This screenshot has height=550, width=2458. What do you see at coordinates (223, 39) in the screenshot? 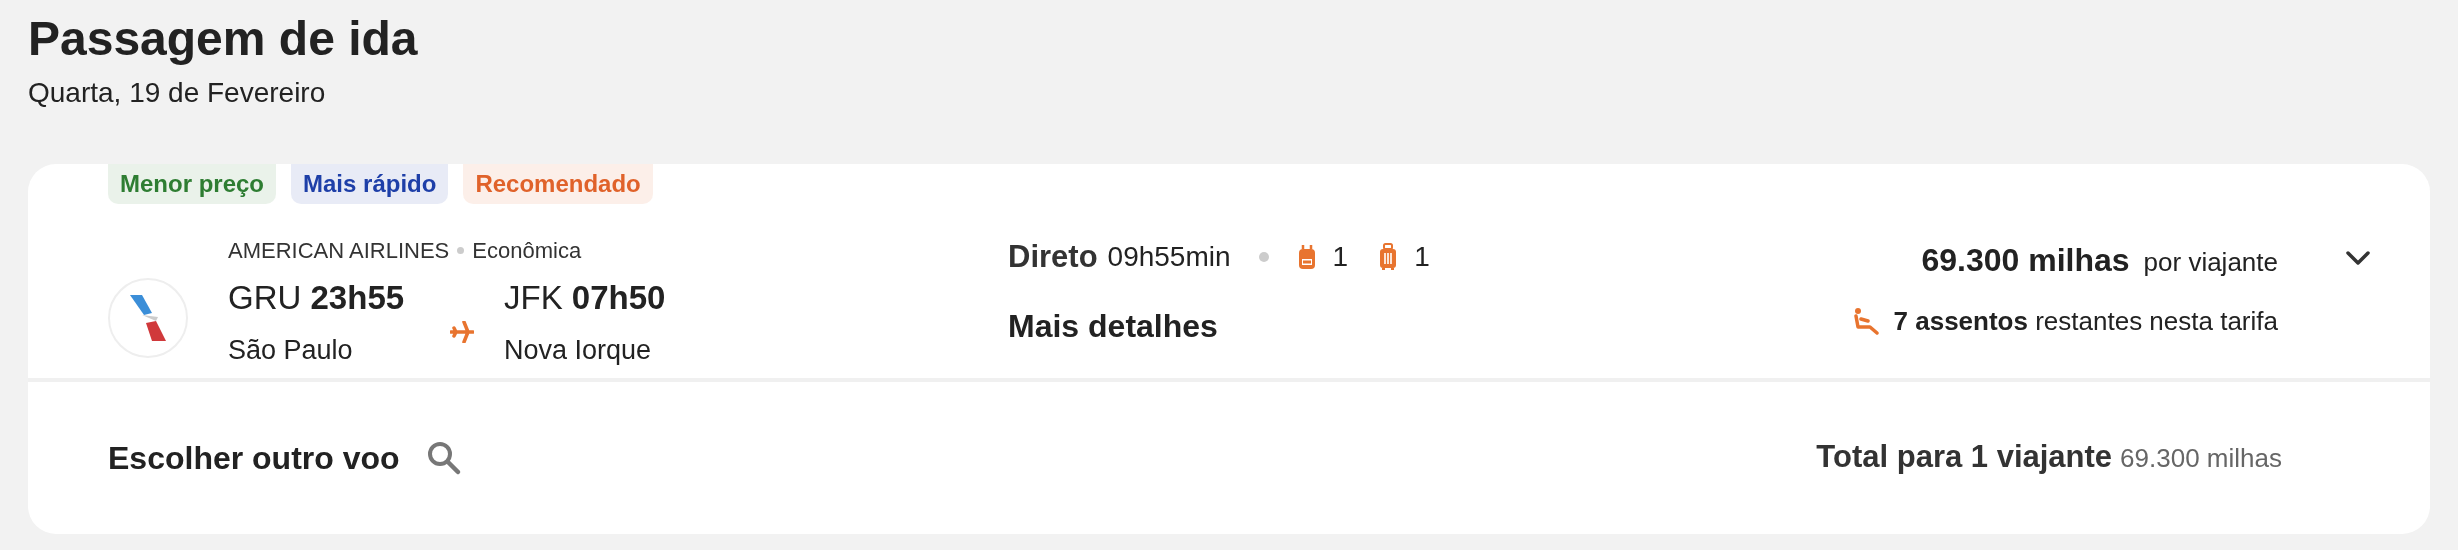
I see `page-title: Passagem de ida` at bounding box center [223, 39].